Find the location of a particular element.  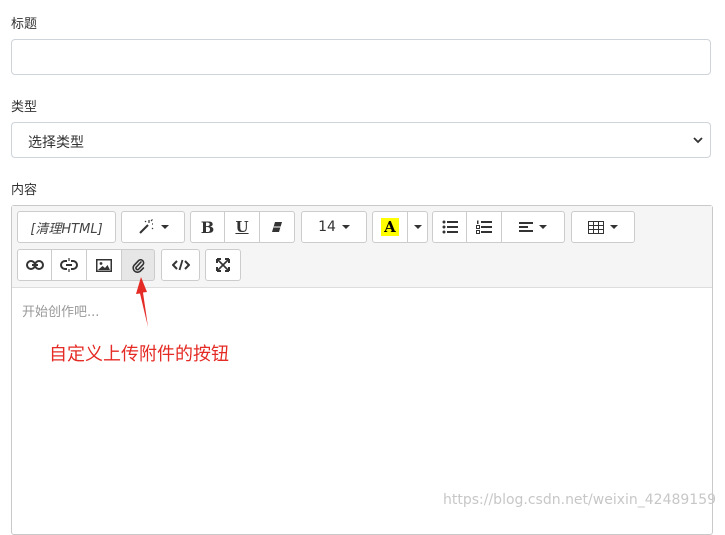

fullscreen-button is located at coordinates (223, 265).